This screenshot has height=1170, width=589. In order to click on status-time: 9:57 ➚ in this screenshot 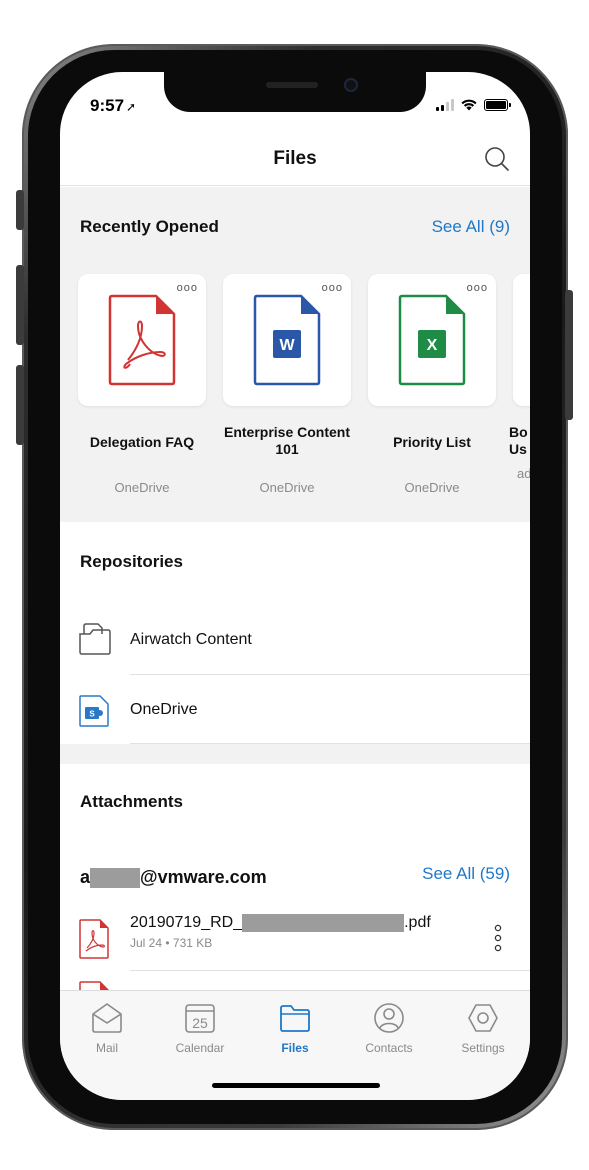, I will do `click(113, 106)`.